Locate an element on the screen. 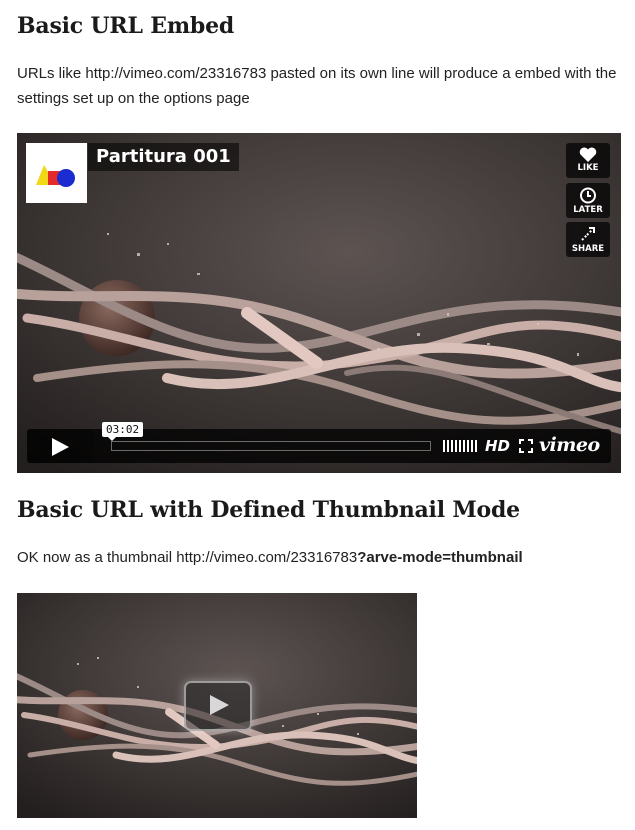  section-heading-basic-embed: Basic URL Embed is located at coordinates (126, 26).